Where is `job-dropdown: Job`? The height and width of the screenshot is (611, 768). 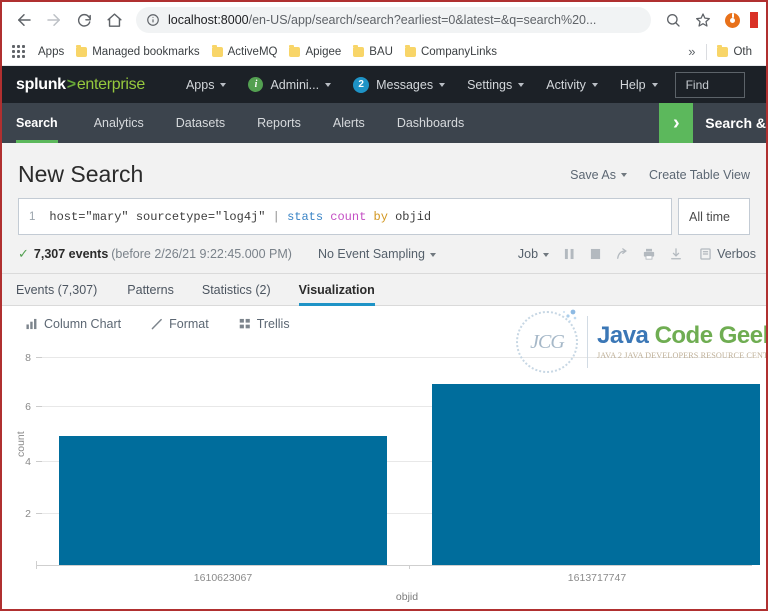 job-dropdown: Job is located at coordinates (534, 254).